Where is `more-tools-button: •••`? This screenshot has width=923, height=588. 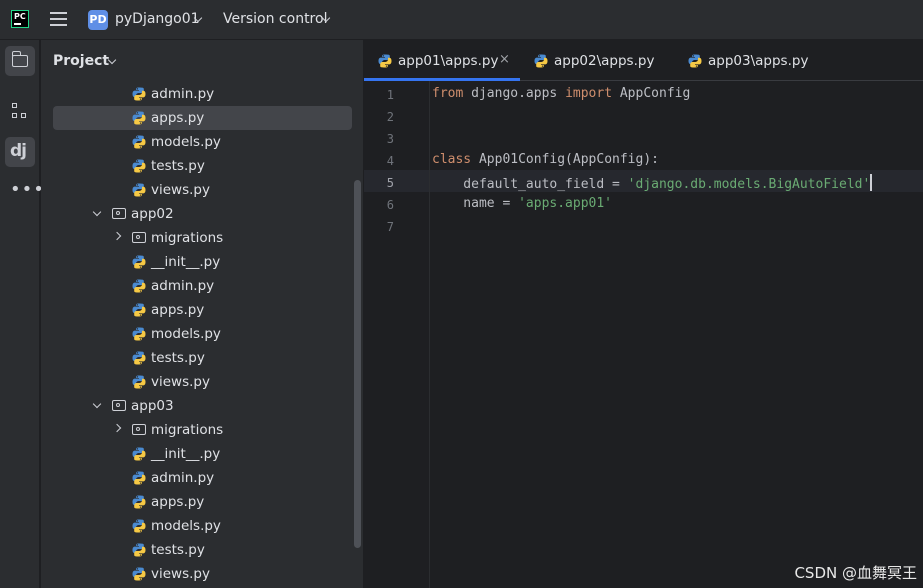
more-tools-button: ••• is located at coordinates (24, 191).